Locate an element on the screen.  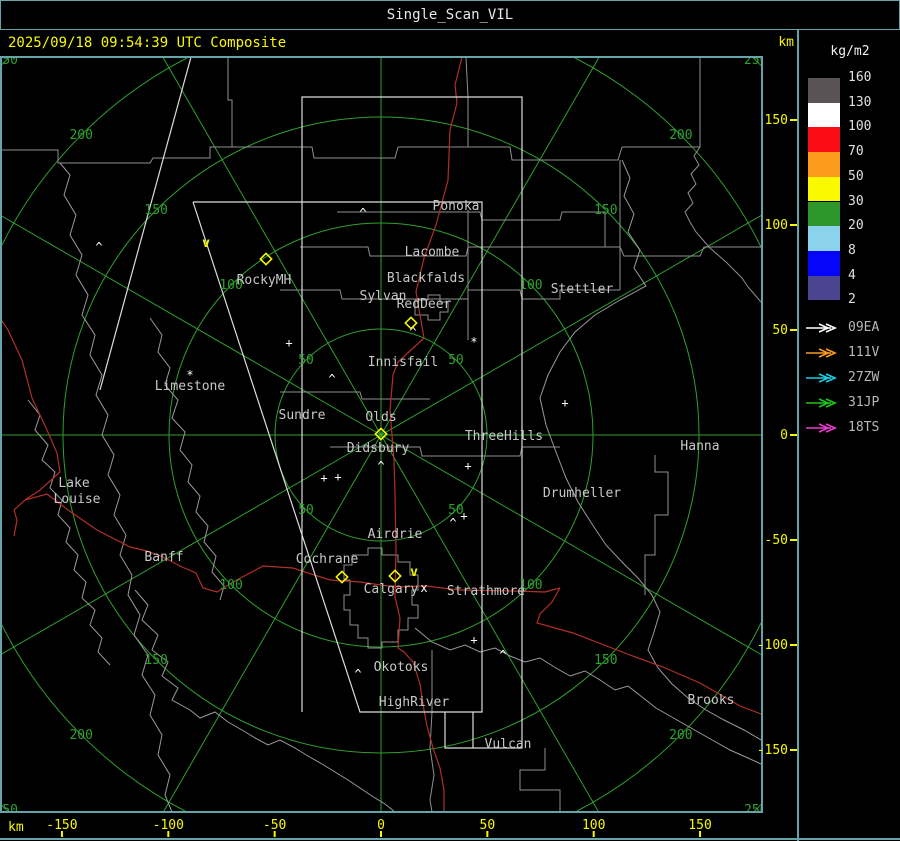
city-label: Innisfail is located at coordinates (403, 362).